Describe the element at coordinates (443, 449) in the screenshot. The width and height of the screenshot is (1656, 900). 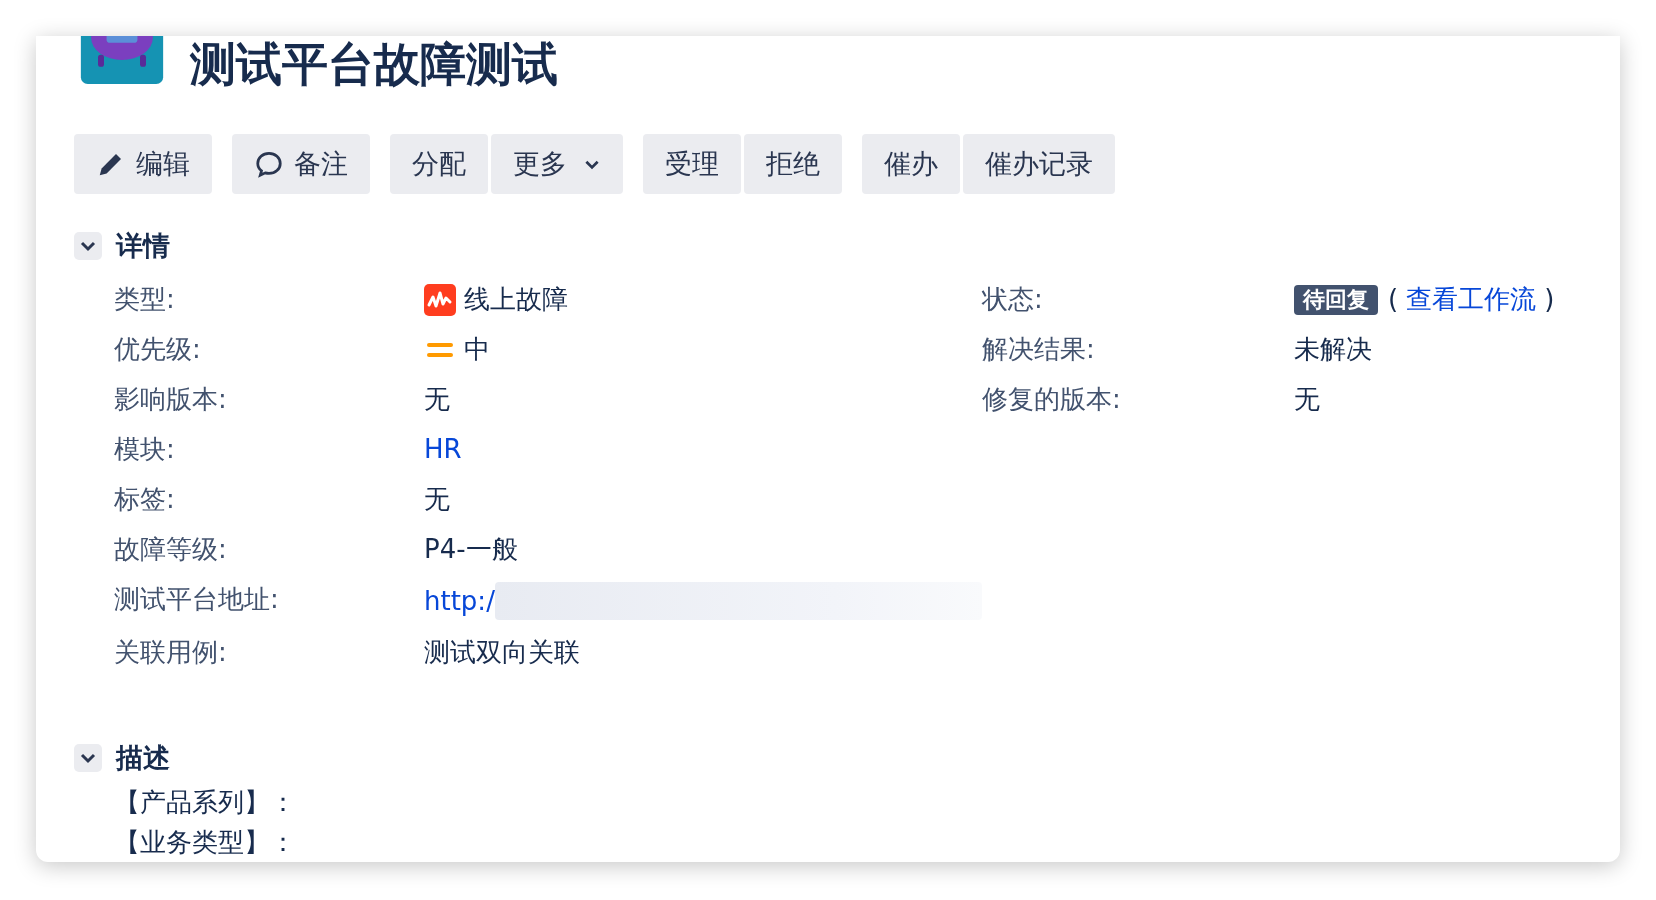
I see `field-link: HR` at that location.